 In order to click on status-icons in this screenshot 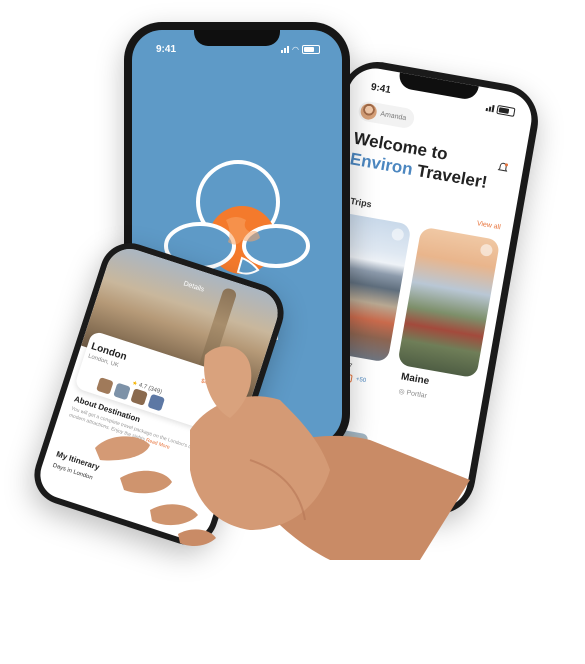, I will do `click(500, 110)`.